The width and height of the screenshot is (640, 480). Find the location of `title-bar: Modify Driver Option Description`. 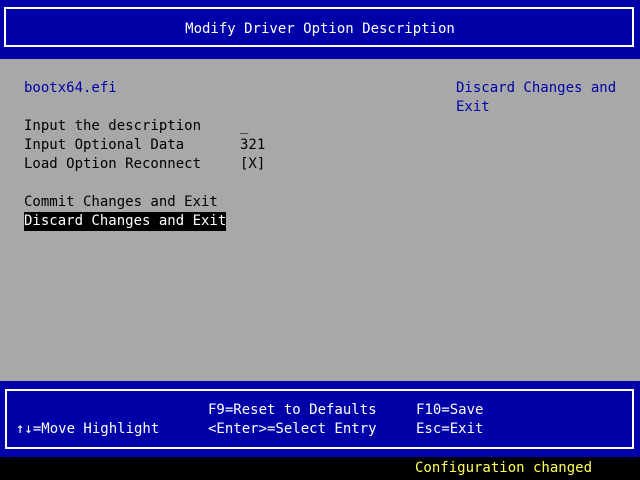

title-bar: Modify Driver Option Description is located at coordinates (320, 29).